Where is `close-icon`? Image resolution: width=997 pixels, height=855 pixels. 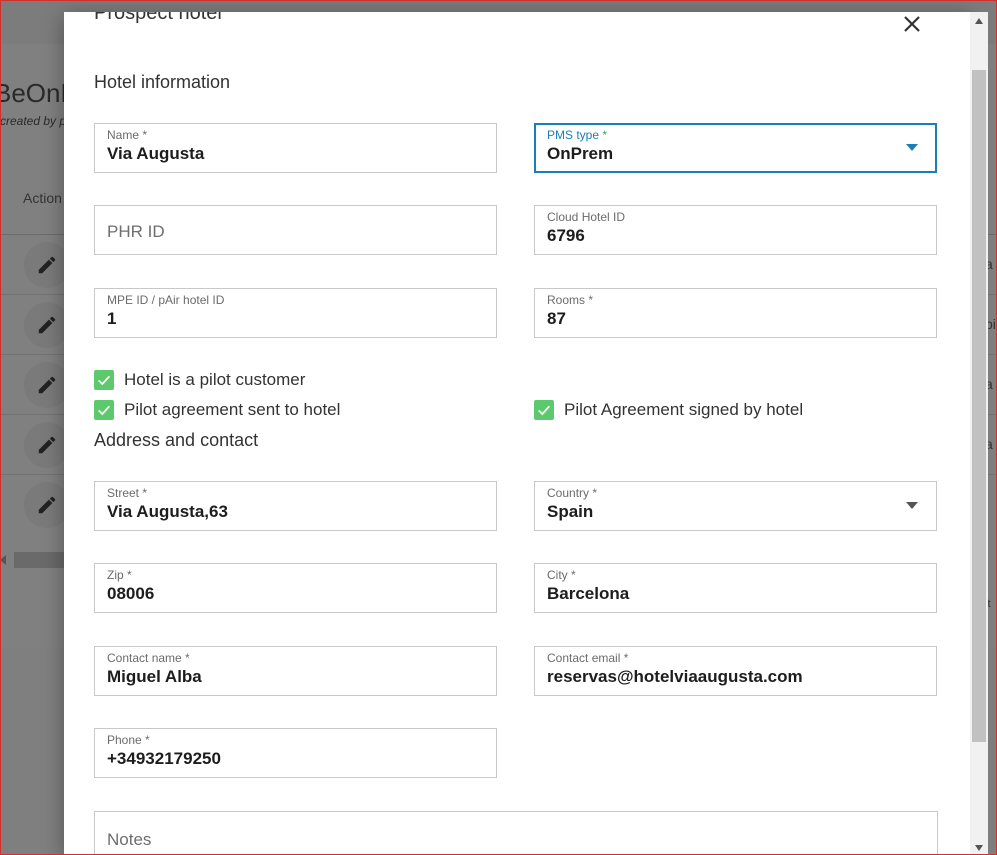 close-icon is located at coordinates (912, 24).